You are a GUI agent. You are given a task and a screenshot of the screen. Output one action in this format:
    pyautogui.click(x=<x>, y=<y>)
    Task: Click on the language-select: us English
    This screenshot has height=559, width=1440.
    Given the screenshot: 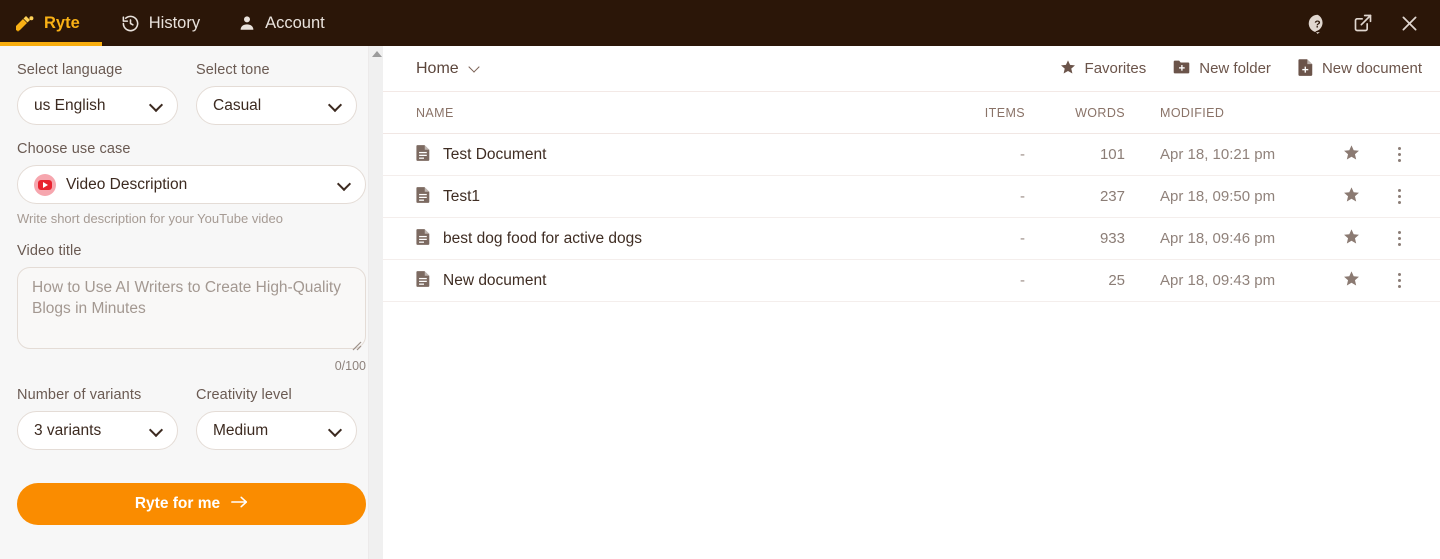 What is the action you would take?
    pyautogui.click(x=97, y=105)
    